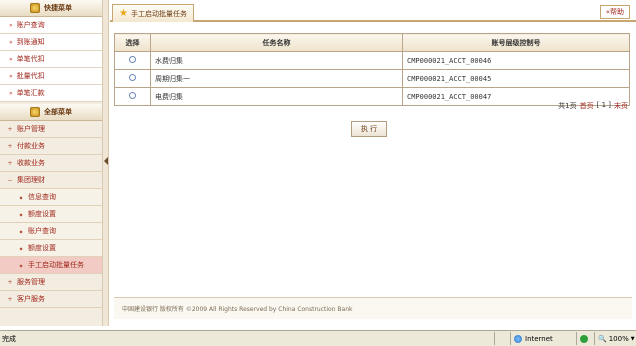 The height and width of the screenshot is (346, 636). Describe the element at coordinates (51, 93) in the screenshot. I see `quick-item-single-remit: » 单笔汇款` at that location.